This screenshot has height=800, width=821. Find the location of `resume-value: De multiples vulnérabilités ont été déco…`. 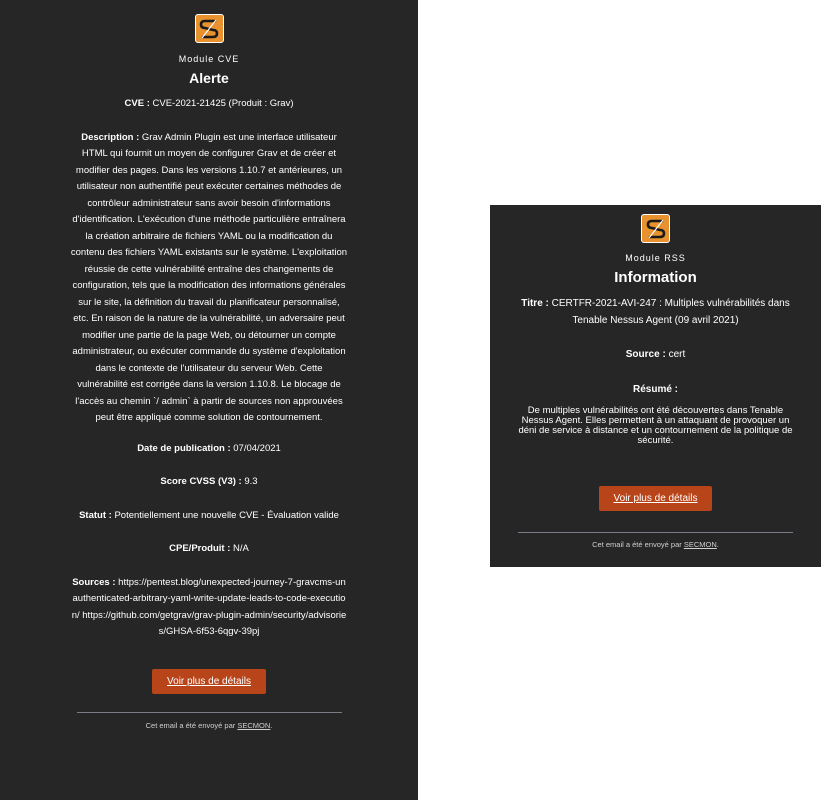

resume-value: De multiples vulnérabilités ont été déco… is located at coordinates (655, 425).